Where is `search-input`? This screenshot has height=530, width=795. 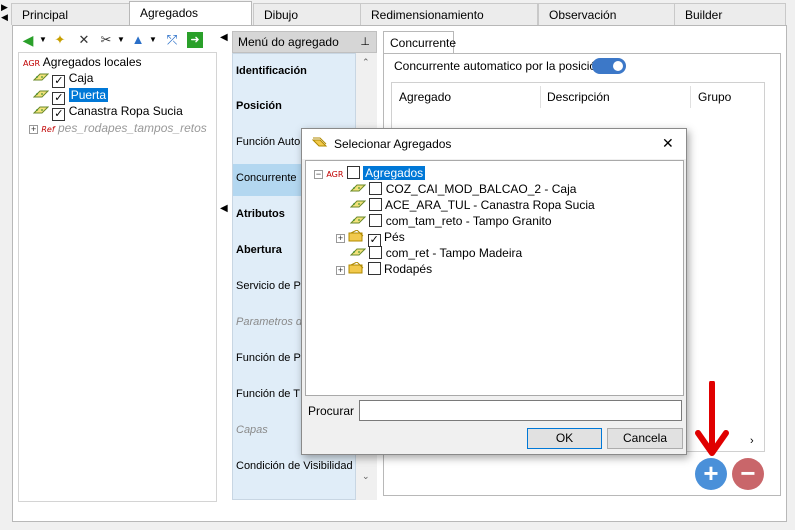
search-input is located at coordinates (520, 410).